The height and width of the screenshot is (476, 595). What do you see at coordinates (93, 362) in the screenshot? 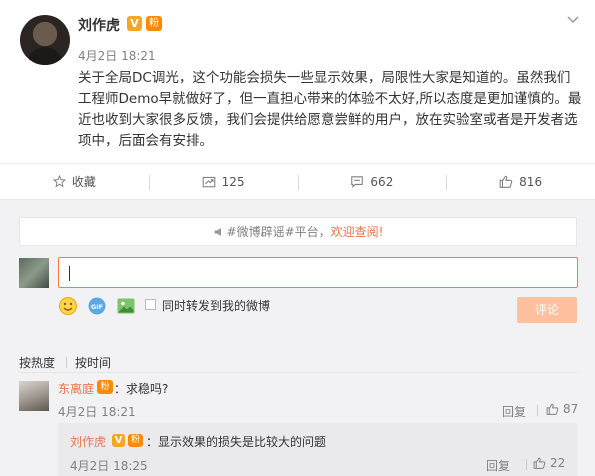
I see `sort-by-time: 按时间` at bounding box center [93, 362].